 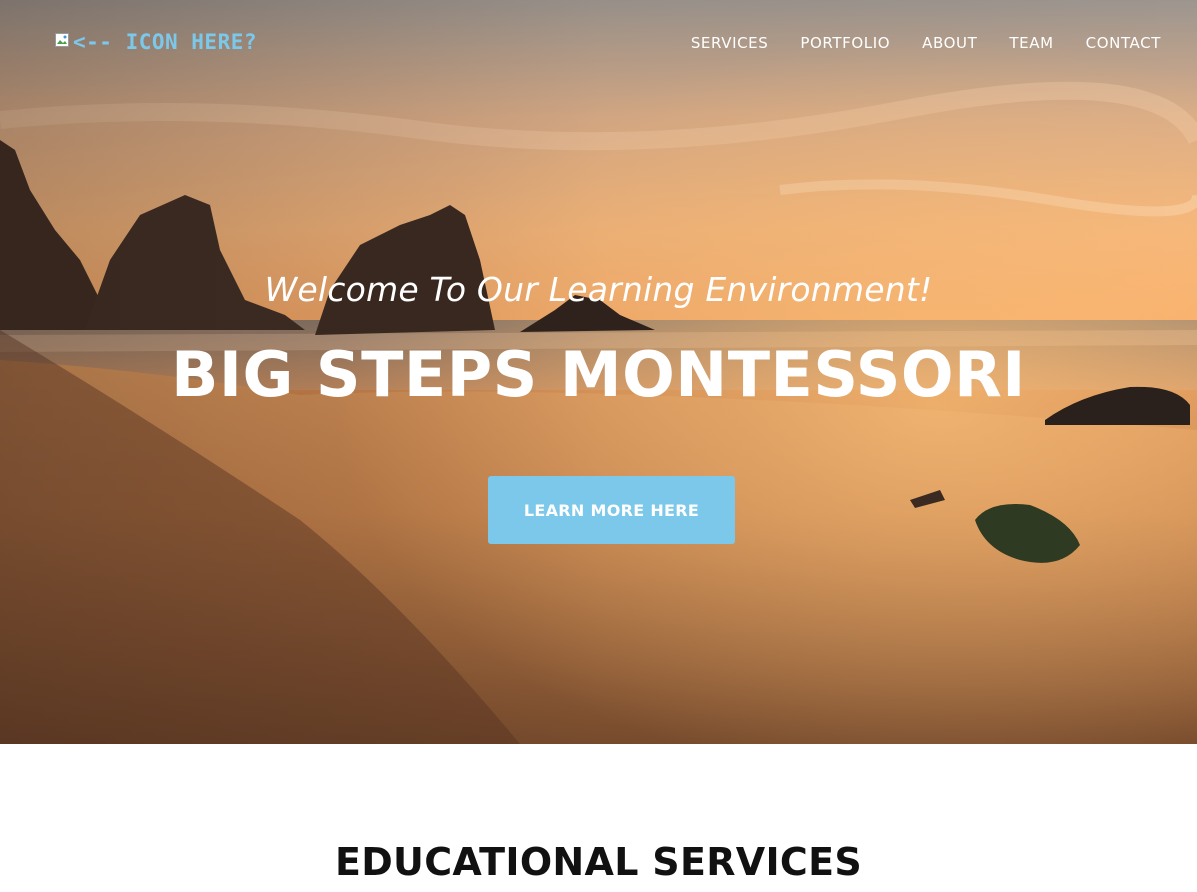 I want to click on hero-heading: BIG STEPS MONTESSORI, so click(x=598, y=374).